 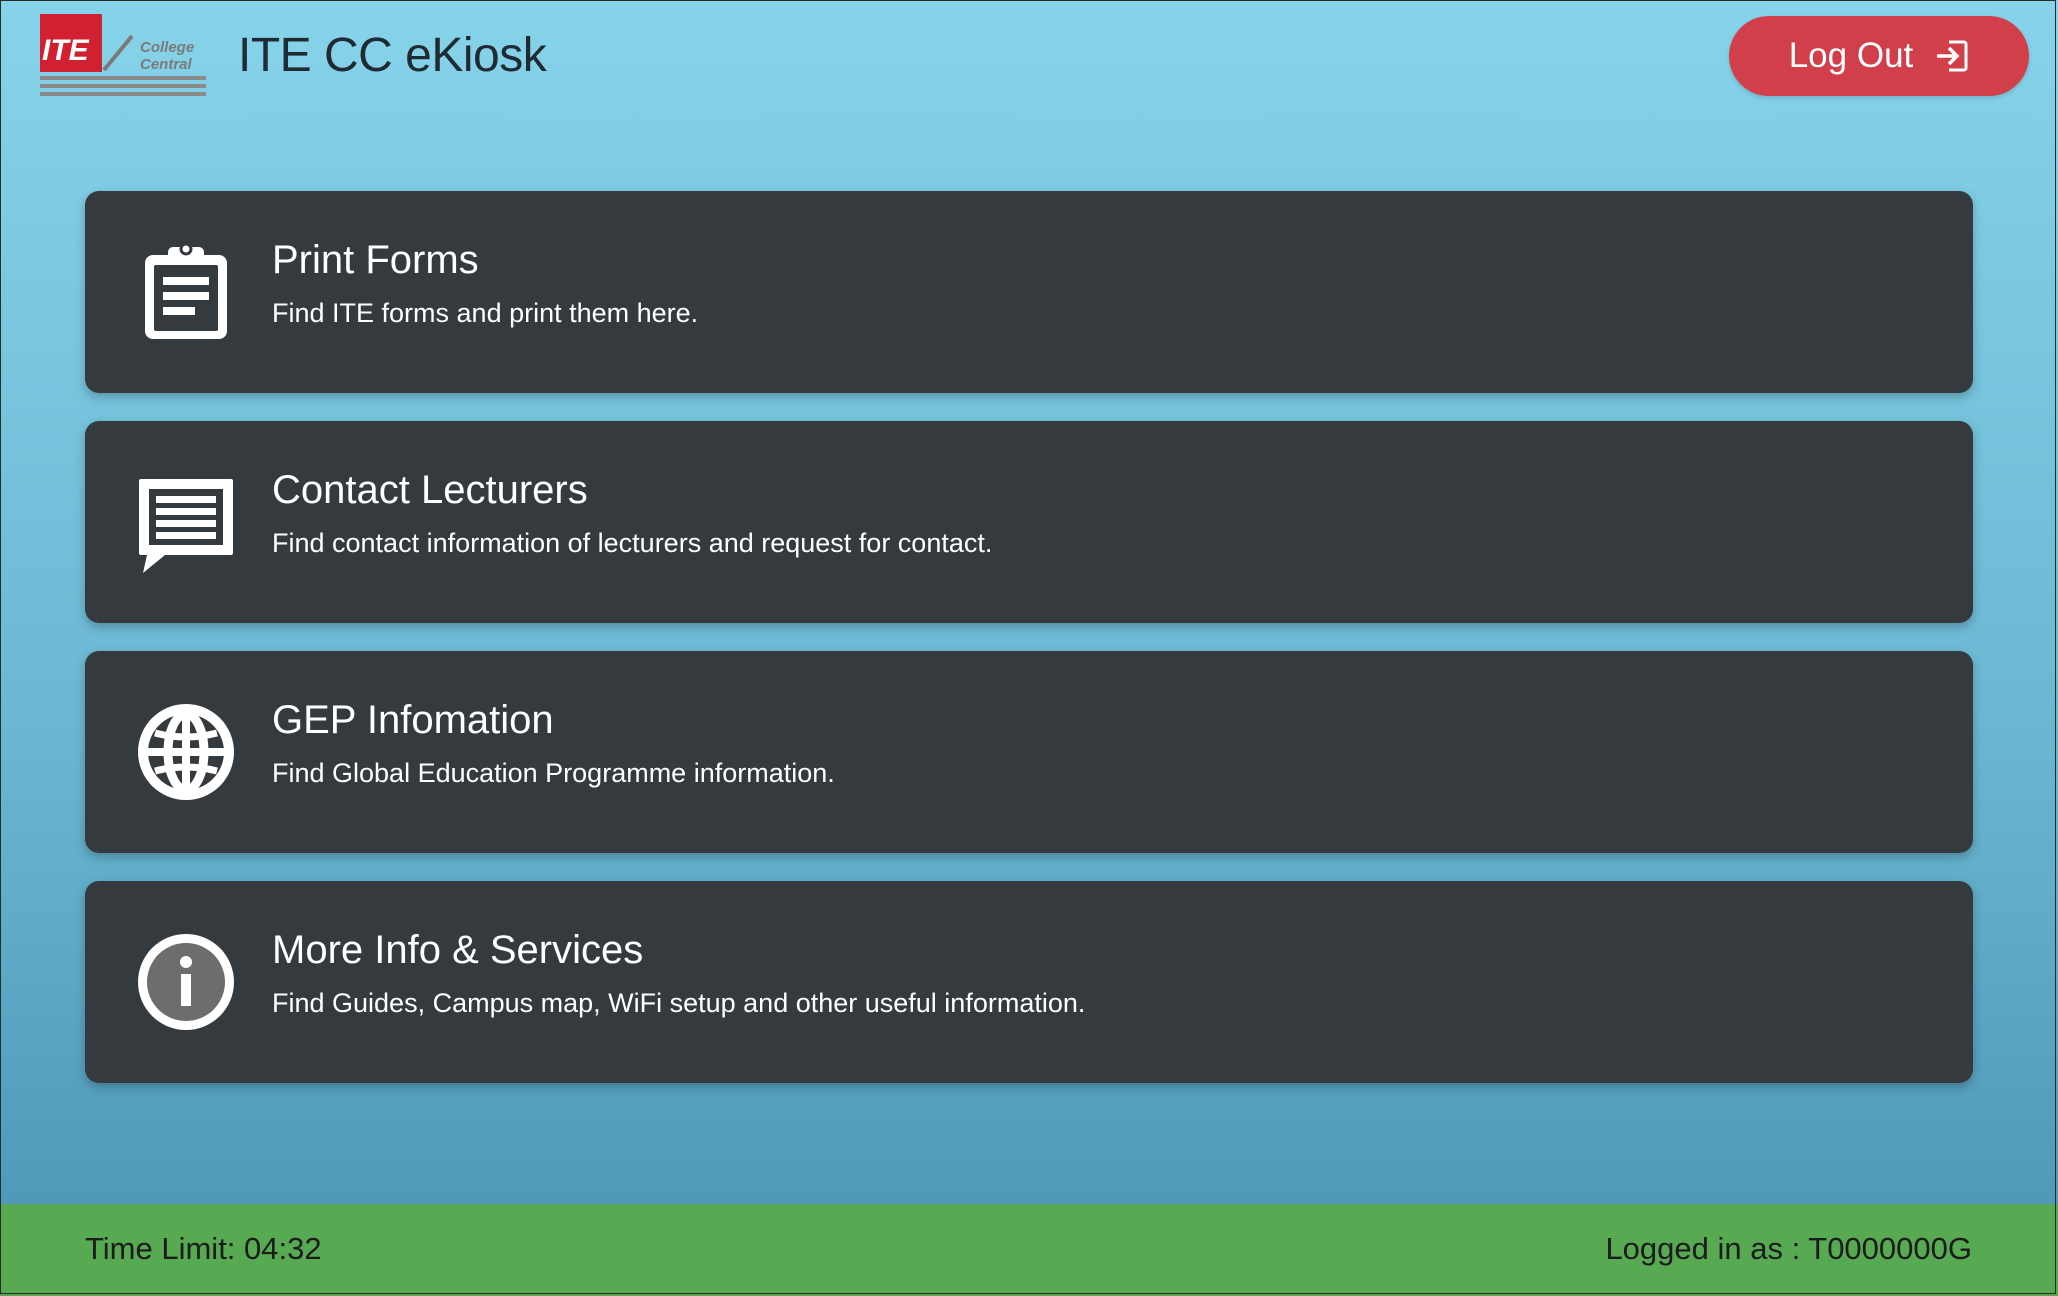 I want to click on time-limit: Time Limit: 04:32, so click(x=203, y=1248).